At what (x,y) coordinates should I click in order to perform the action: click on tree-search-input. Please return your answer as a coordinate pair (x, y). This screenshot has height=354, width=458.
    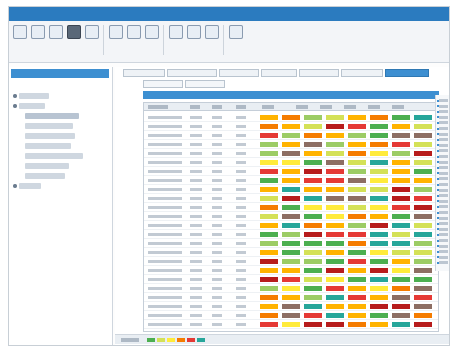
    Looking at the image, I should click on (60, 73).